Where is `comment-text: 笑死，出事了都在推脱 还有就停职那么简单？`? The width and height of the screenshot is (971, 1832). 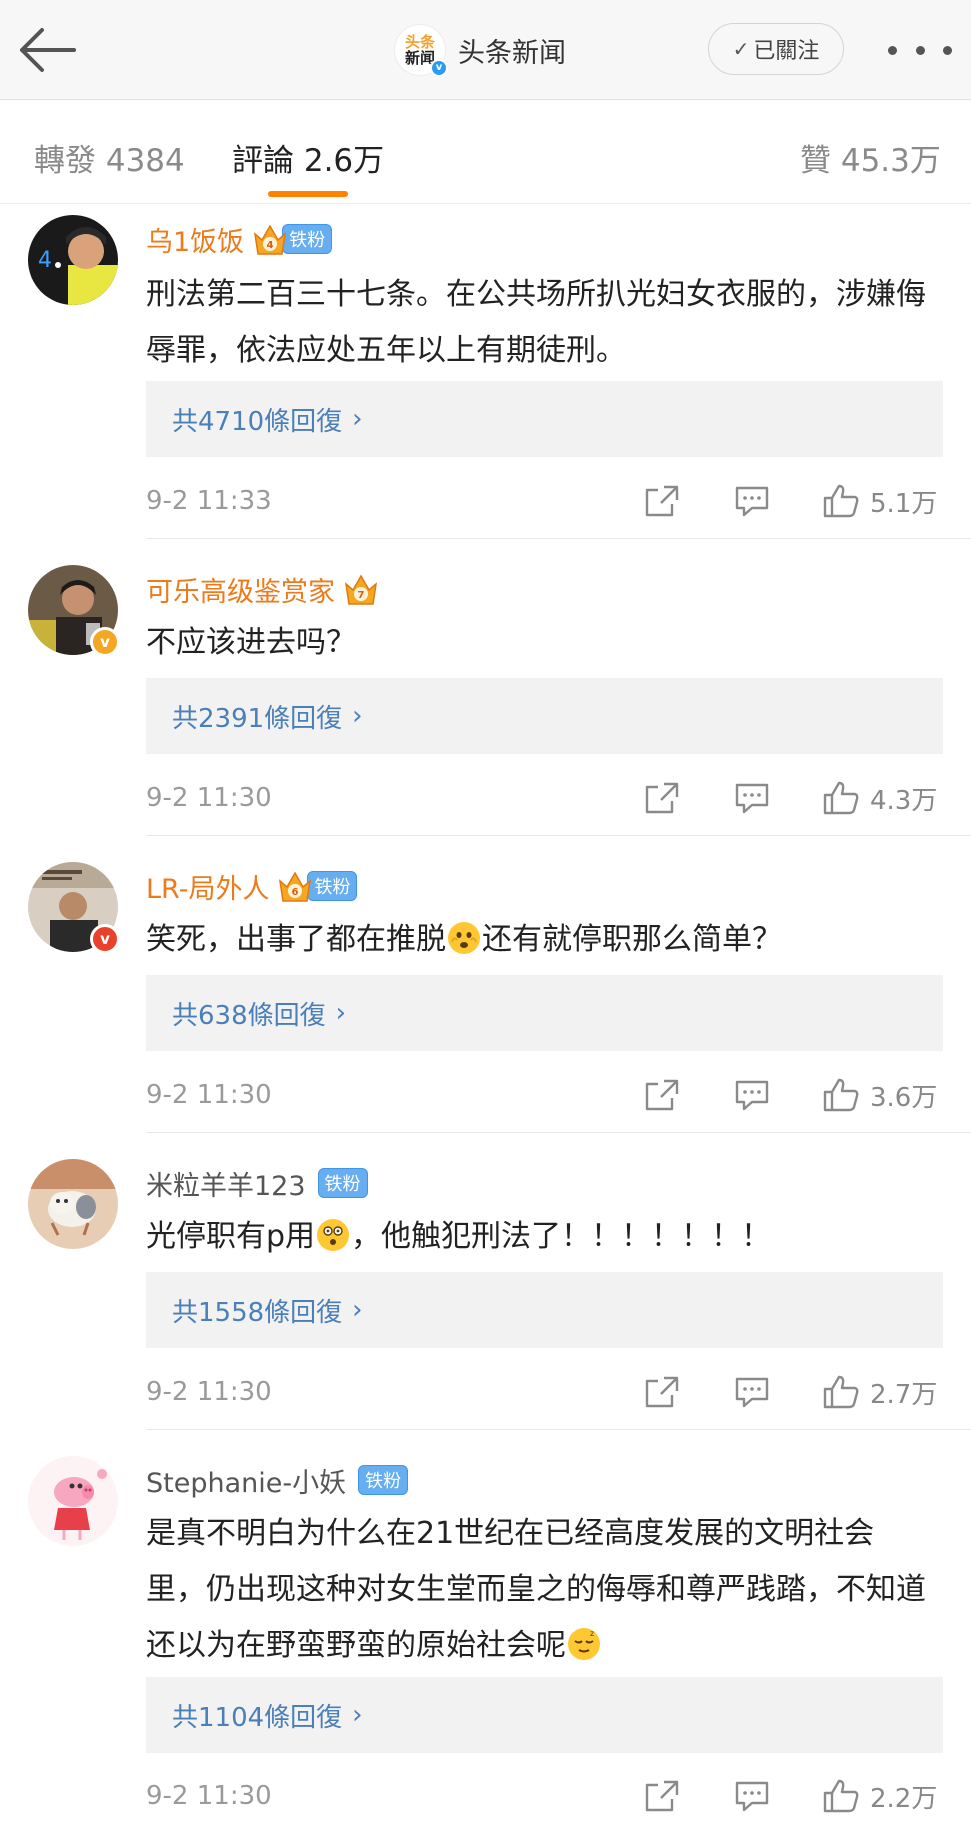
comment-text: 笑死，出事了都在推脱 还有就停职那么简单？ is located at coordinates (546, 940).